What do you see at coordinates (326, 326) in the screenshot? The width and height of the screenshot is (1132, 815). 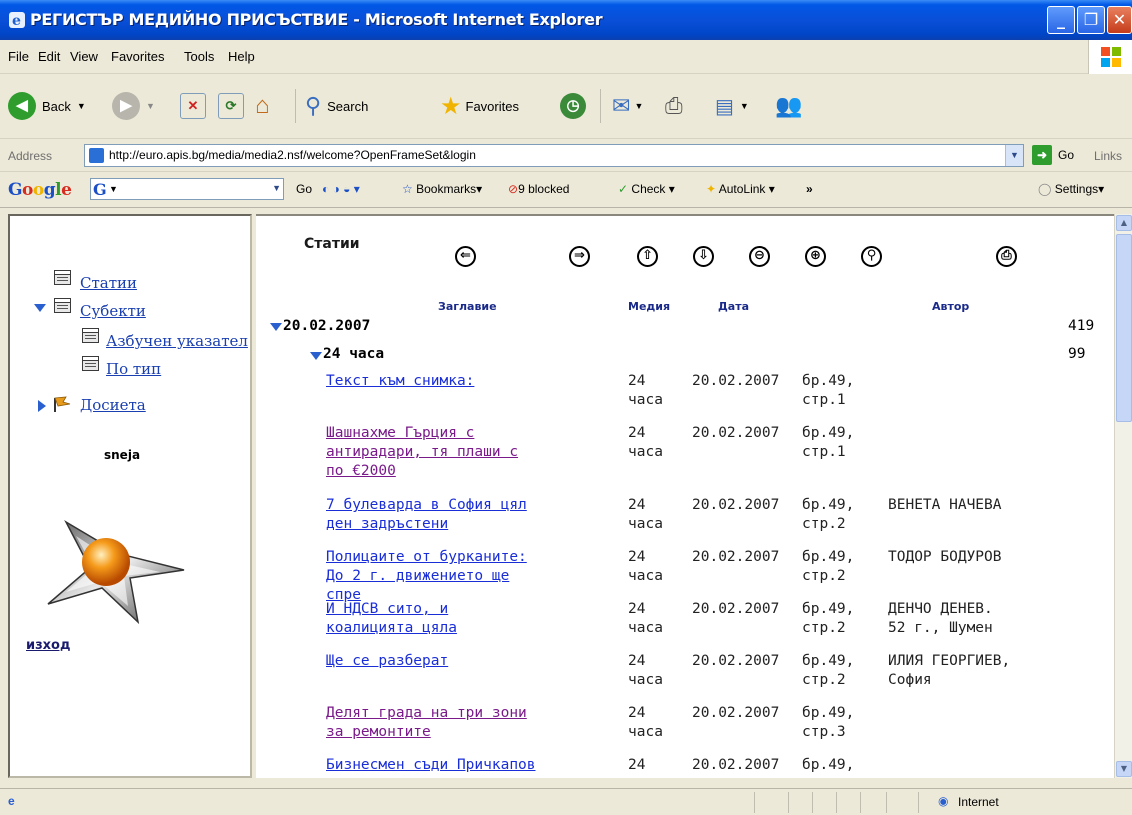 I see `date-group-label: 20.02.2007` at bounding box center [326, 326].